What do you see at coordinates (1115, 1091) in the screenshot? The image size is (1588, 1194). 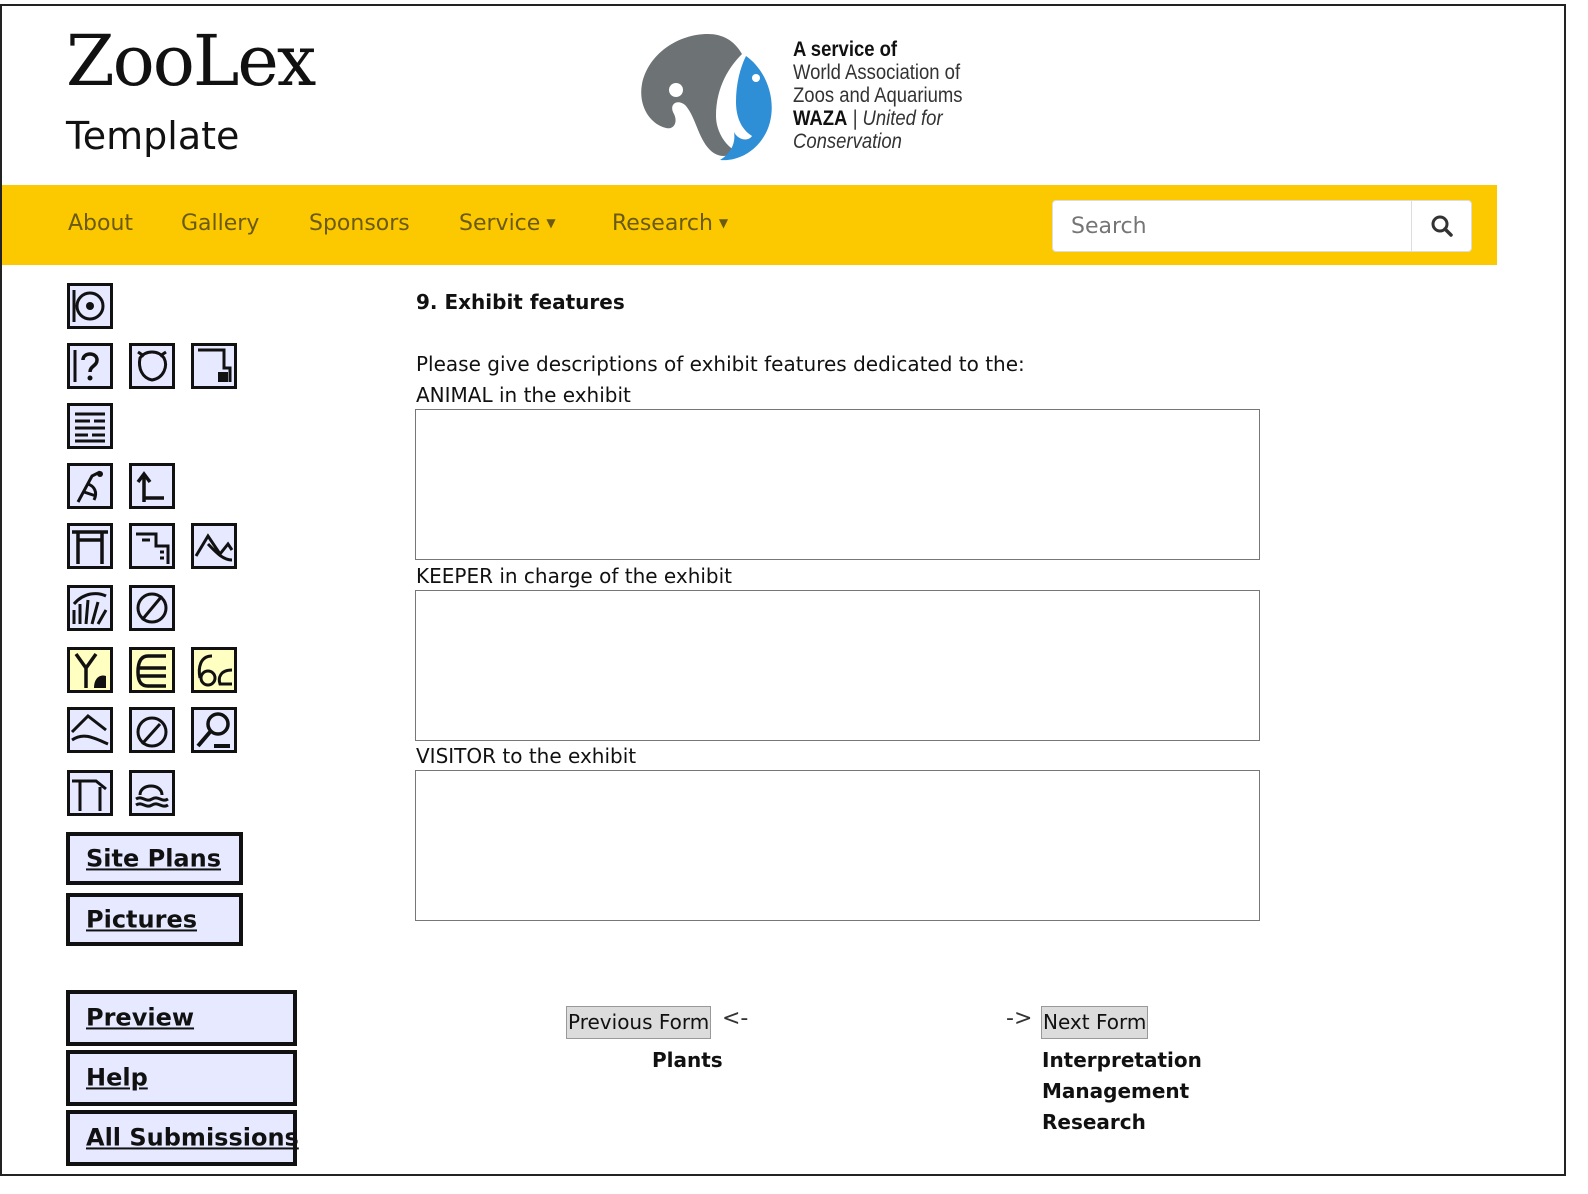 I see `next-form-link-management: Management` at bounding box center [1115, 1091].